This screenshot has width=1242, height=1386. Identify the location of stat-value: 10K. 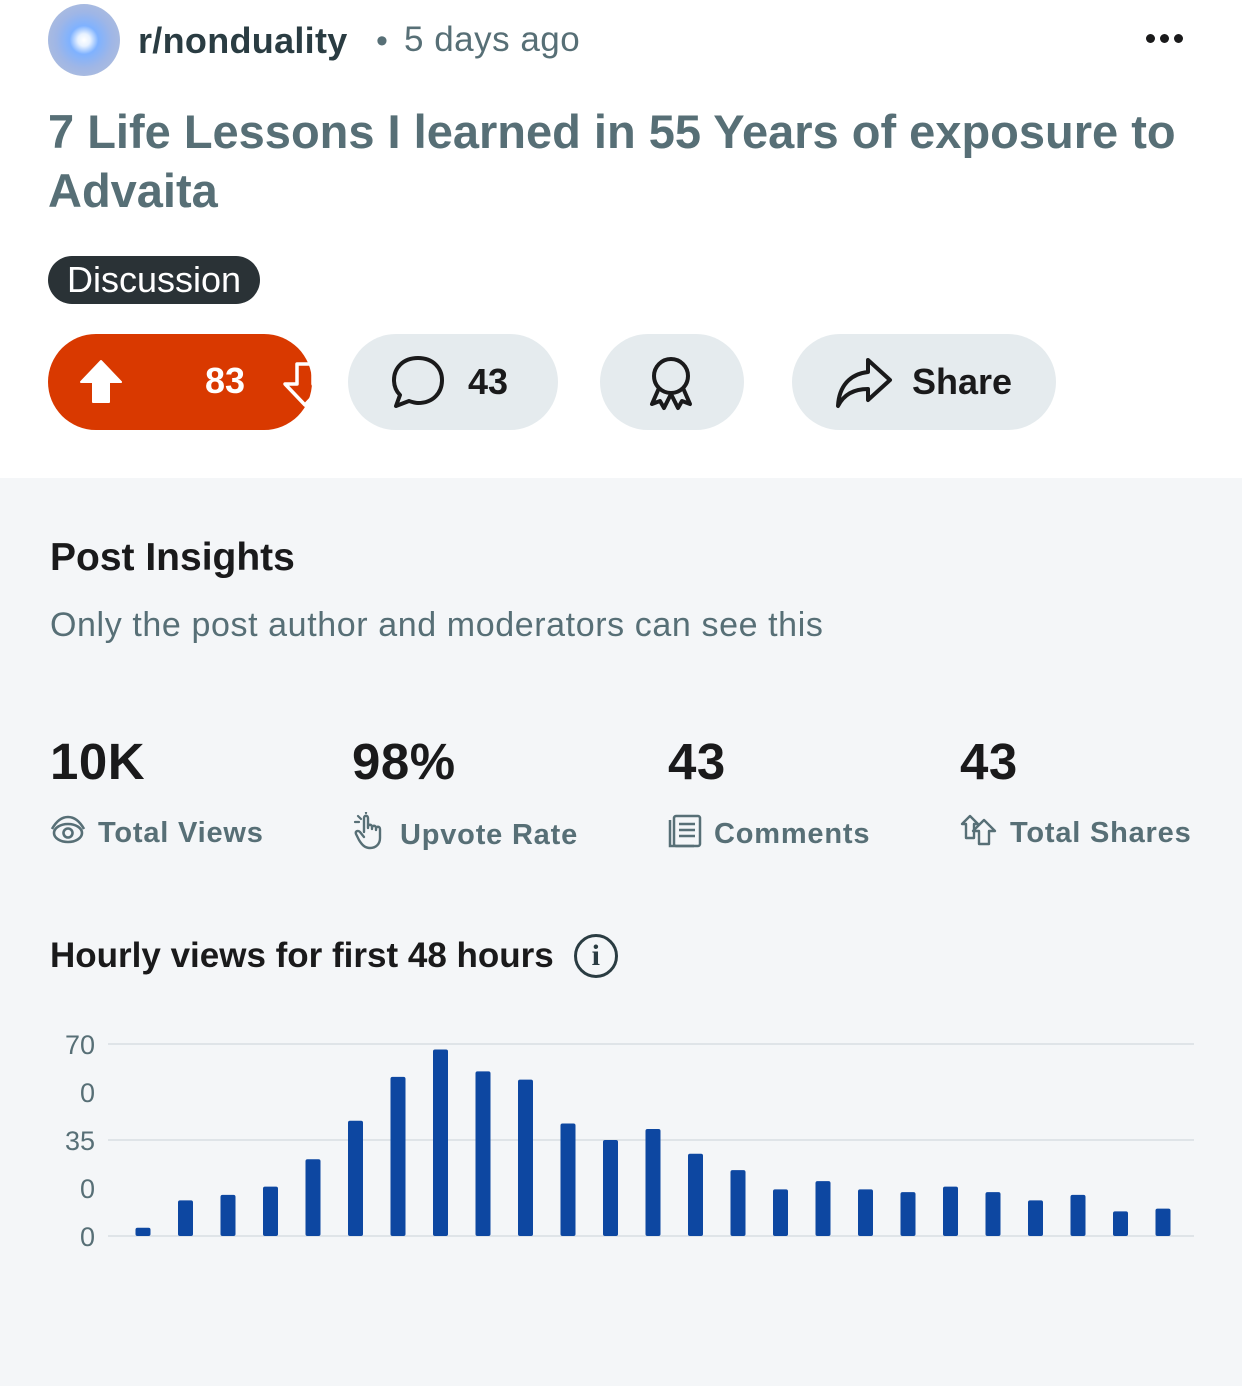
(98, 761).